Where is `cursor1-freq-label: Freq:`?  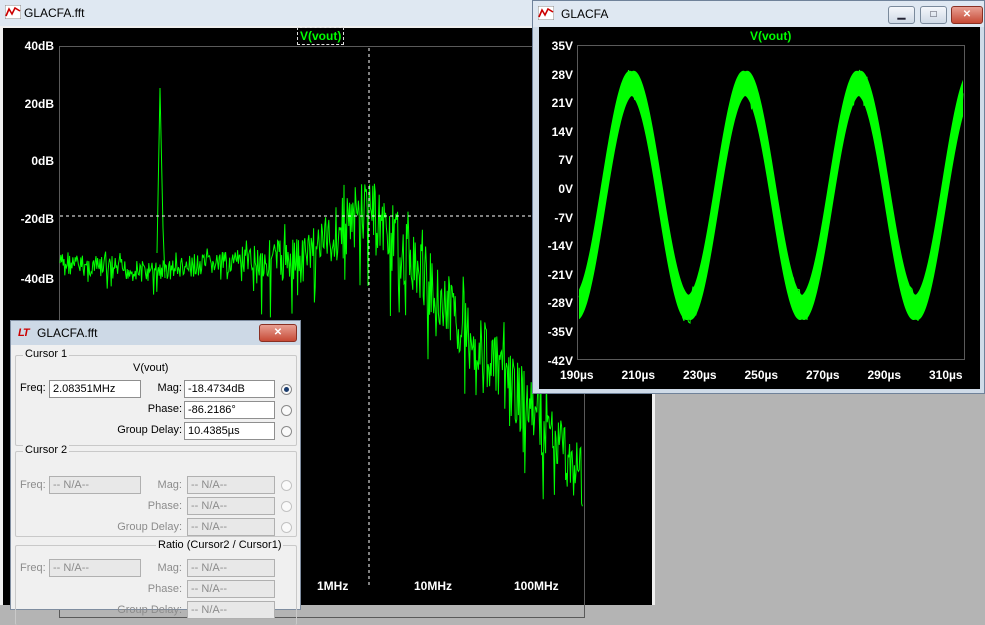 cursor1-freq-label: Freq: is located at coordinates (33, 388).